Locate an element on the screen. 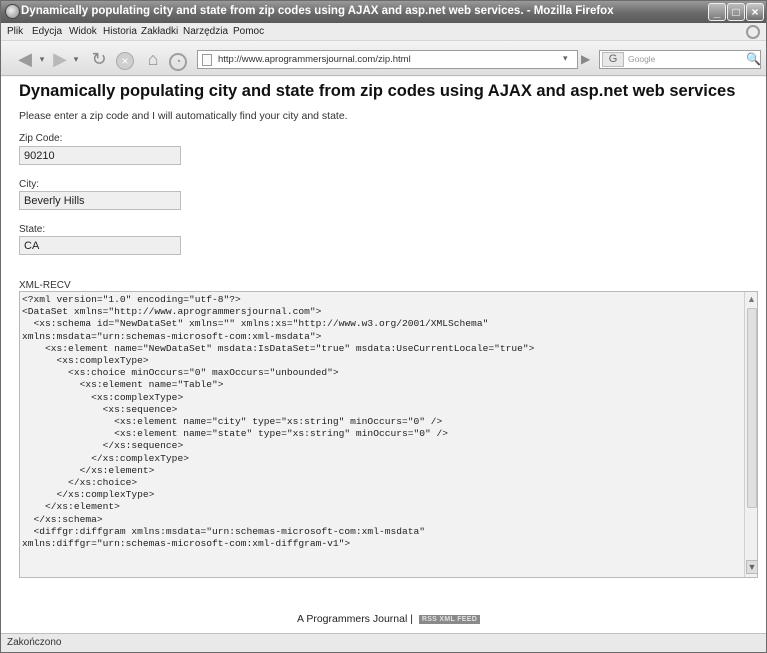 Image resolution: width=767 pixels, height=653 pixels. footer: A Programmers Journal | RSS XML FEED is located at coordinates (389, 619).